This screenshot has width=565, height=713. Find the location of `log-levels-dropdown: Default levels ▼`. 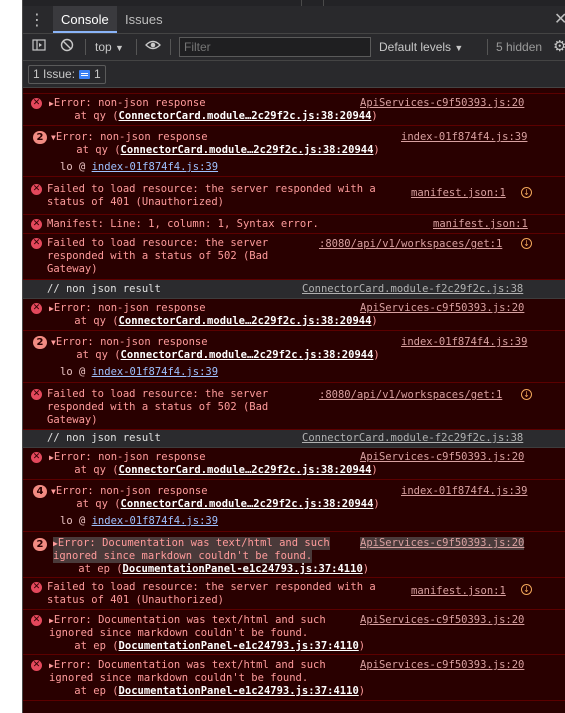

log-levels-dropdown: Default levels ▼ is located at coordinates (421, 47).